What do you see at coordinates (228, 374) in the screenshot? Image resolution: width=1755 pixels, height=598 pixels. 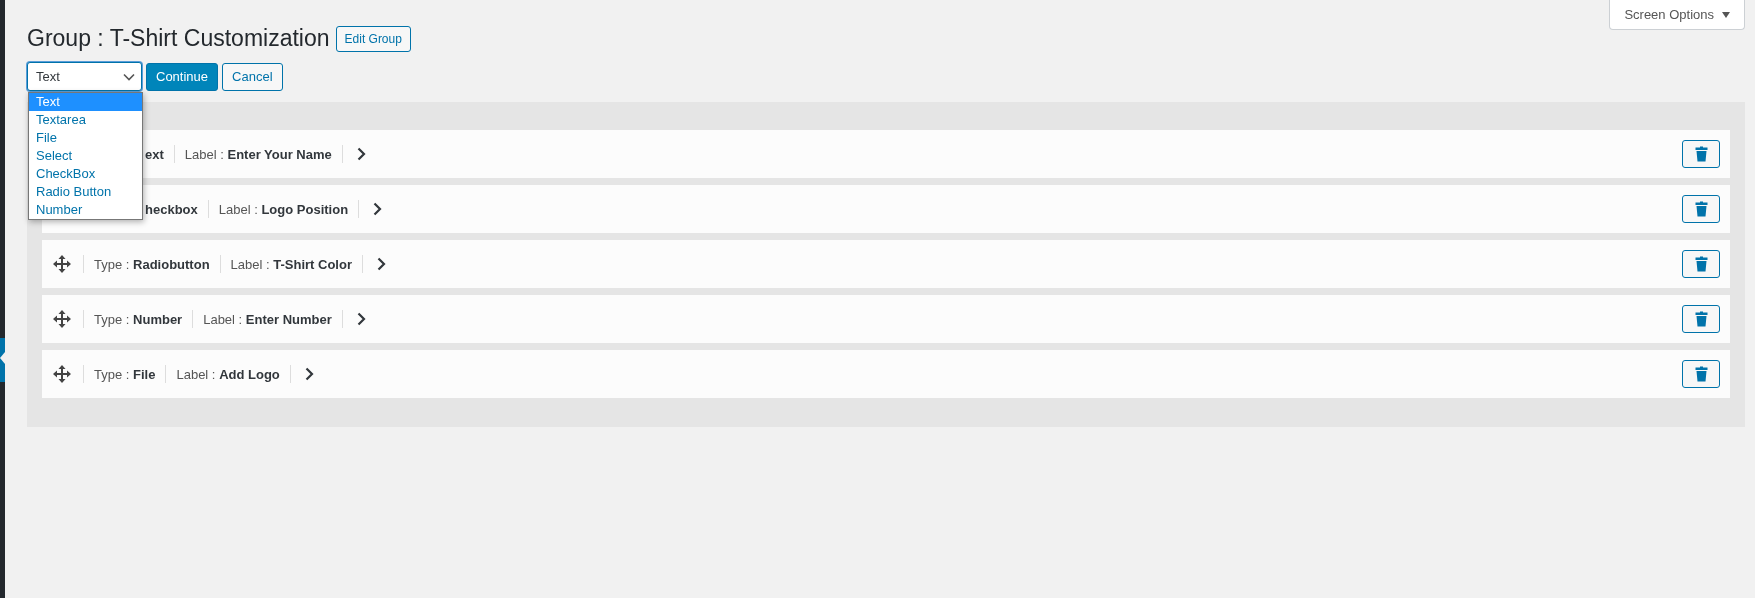 I see `field-label: Label : Add Logo` at bounding box center [228, 374].